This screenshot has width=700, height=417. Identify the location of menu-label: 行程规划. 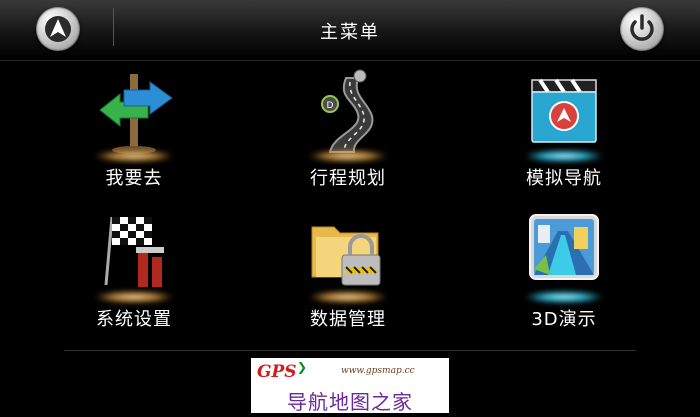
(348, 178).